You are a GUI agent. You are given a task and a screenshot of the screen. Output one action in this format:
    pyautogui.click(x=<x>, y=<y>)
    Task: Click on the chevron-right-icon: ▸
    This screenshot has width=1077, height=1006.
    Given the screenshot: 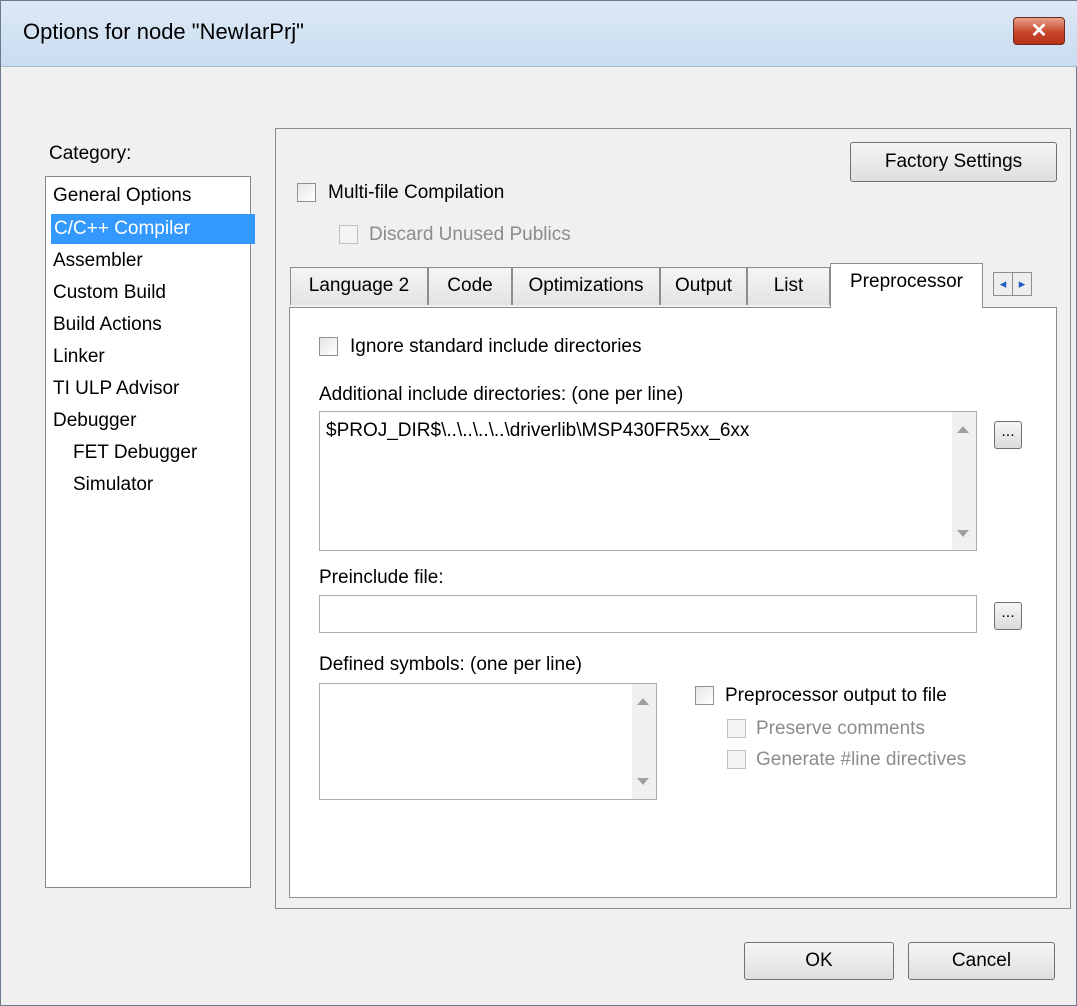 What is the action you would take?
    pyautogui.click(x=1022, y=283)
    